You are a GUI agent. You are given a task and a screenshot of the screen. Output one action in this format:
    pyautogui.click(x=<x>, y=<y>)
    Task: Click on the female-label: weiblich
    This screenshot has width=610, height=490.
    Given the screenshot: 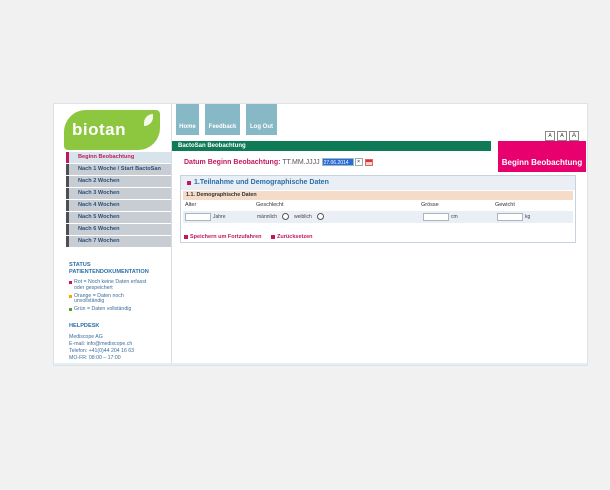 What is the action you would take?
    pyautogui.click(x=303, y=217)
    